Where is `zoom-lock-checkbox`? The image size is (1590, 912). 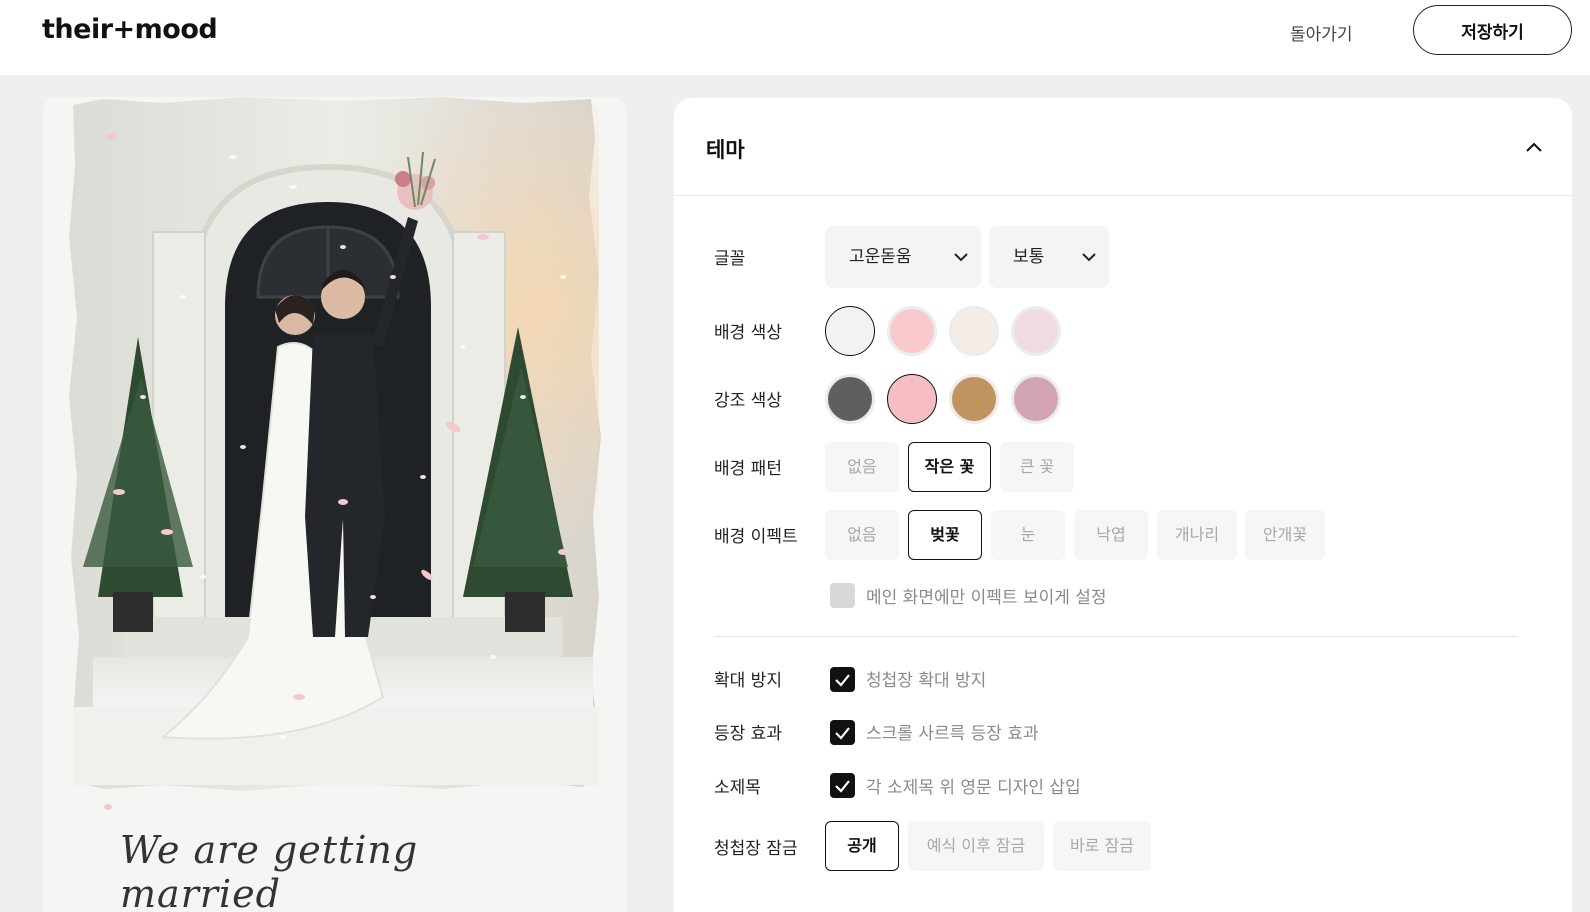
zoom-lock-checkbox is located at coordinates (842, 679).